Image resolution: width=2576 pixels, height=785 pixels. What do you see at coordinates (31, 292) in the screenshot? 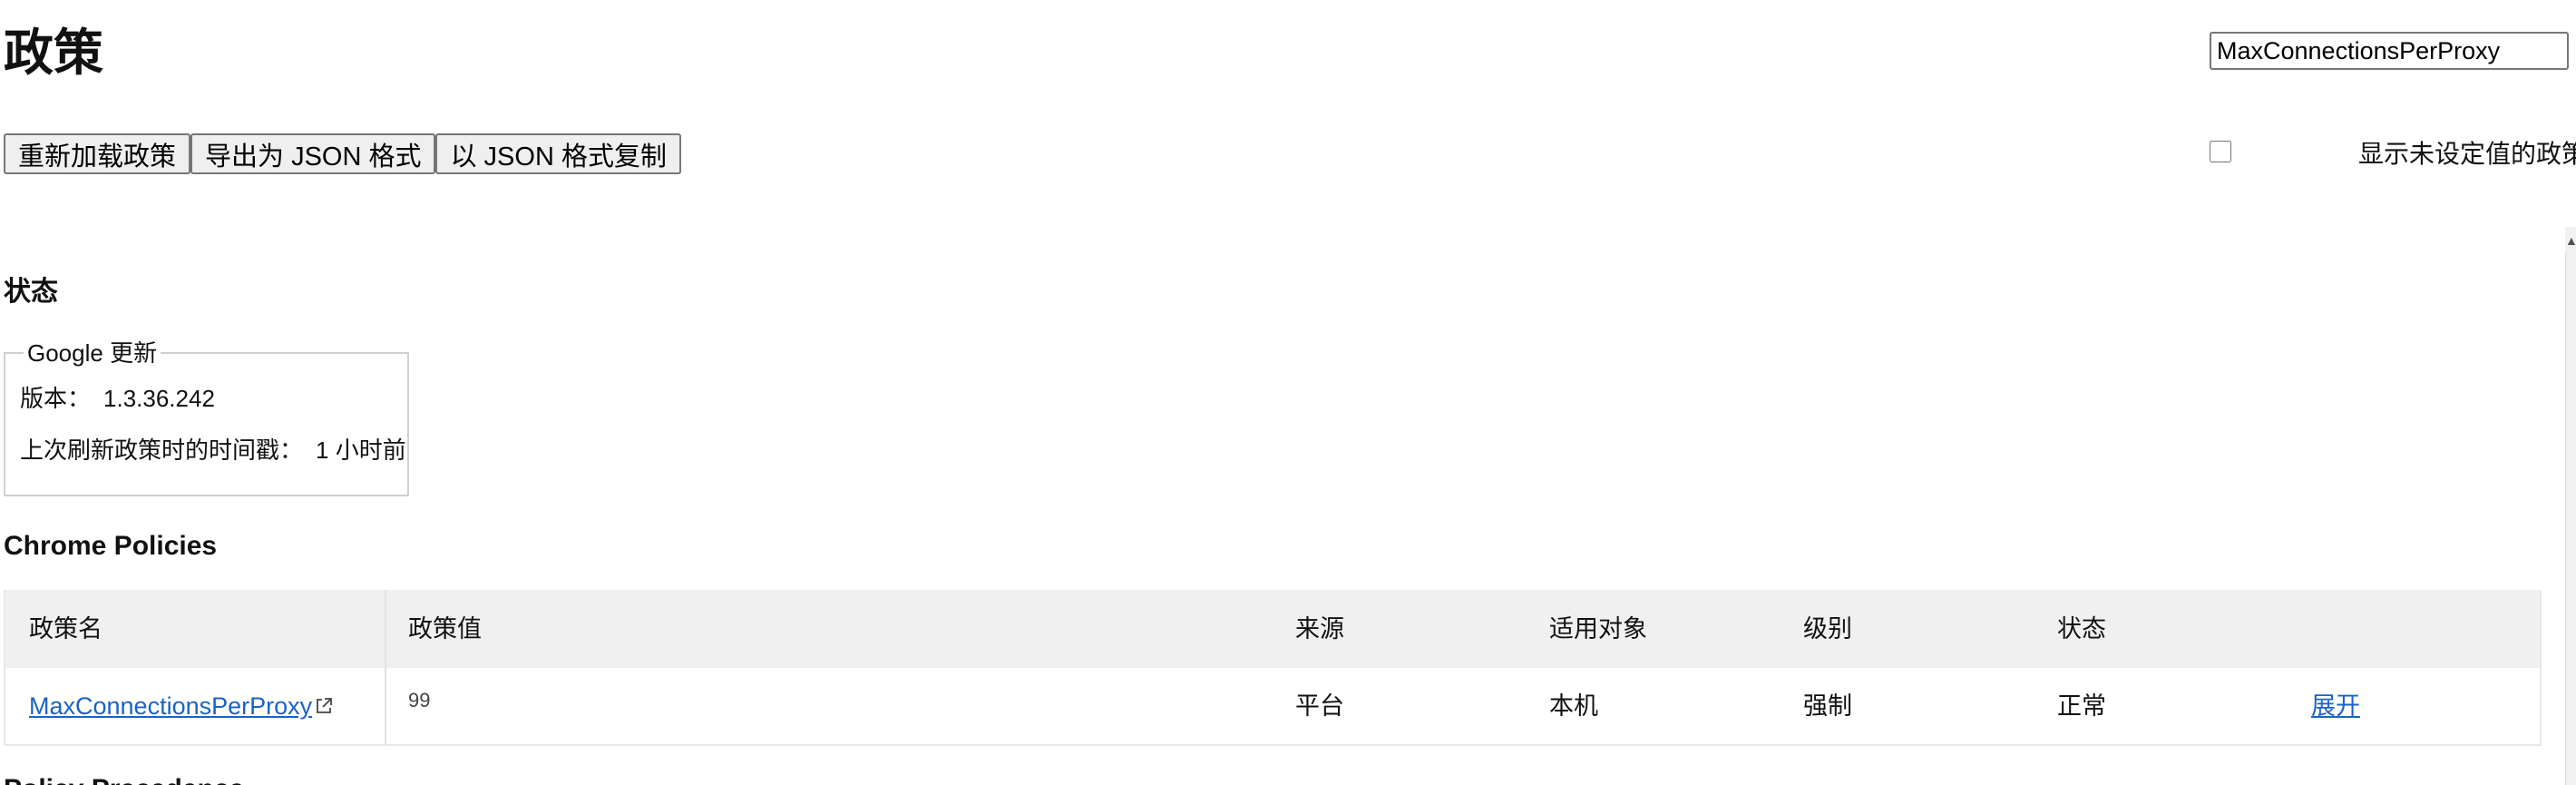
I see `status-heading: 状态` at bounding box center [31, 292].